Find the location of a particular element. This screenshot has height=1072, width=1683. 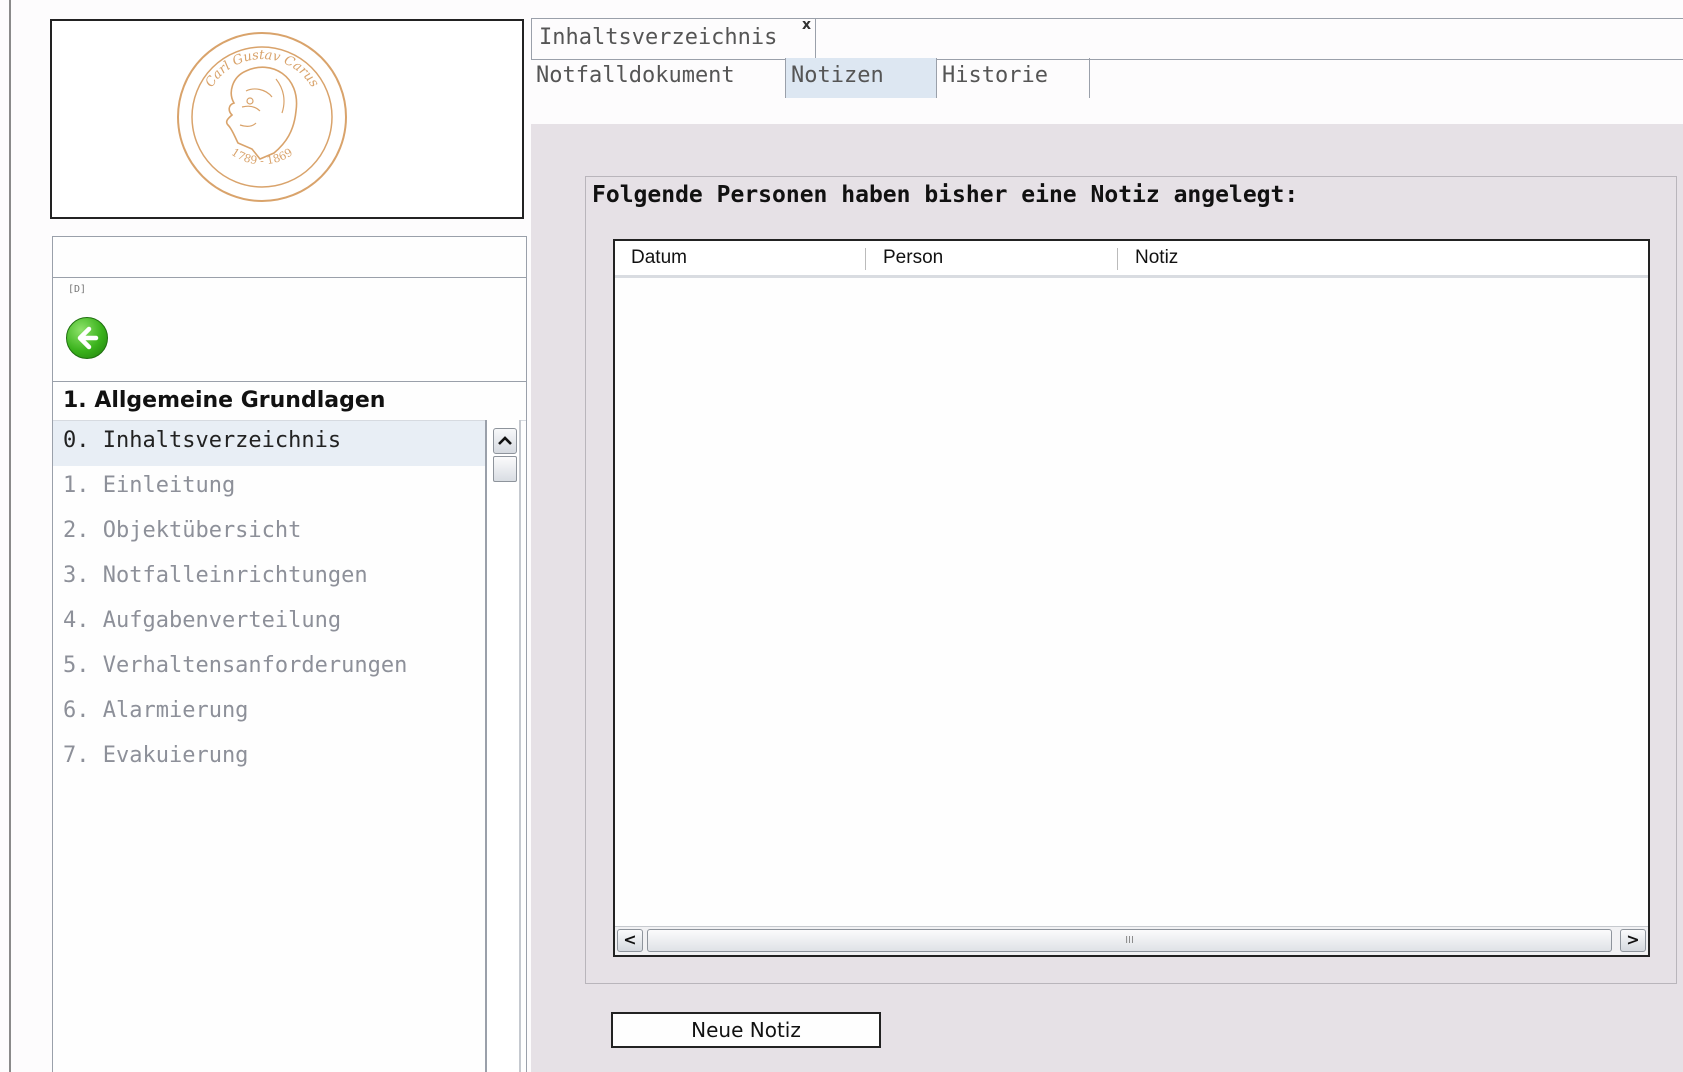

scroll-right-icon: > is located at coordinates (1633, 940).